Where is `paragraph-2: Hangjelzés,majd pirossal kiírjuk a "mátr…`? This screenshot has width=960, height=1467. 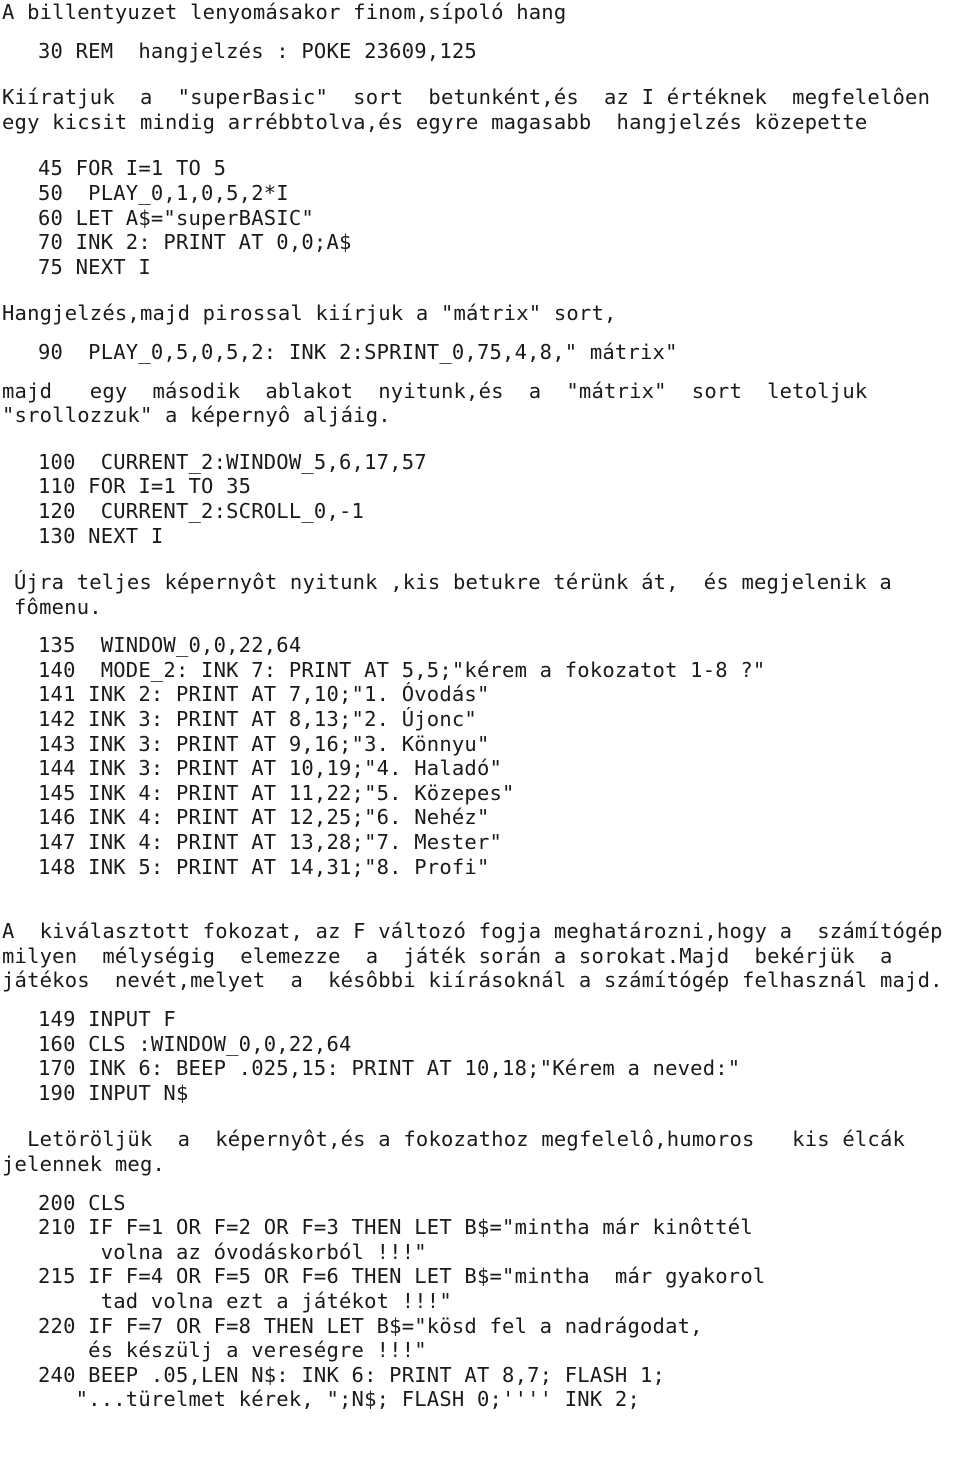
paragraph-2: Hangjelzés,majd pirossal kiírjuk a "mátr… is located at coordinates (309, 313).